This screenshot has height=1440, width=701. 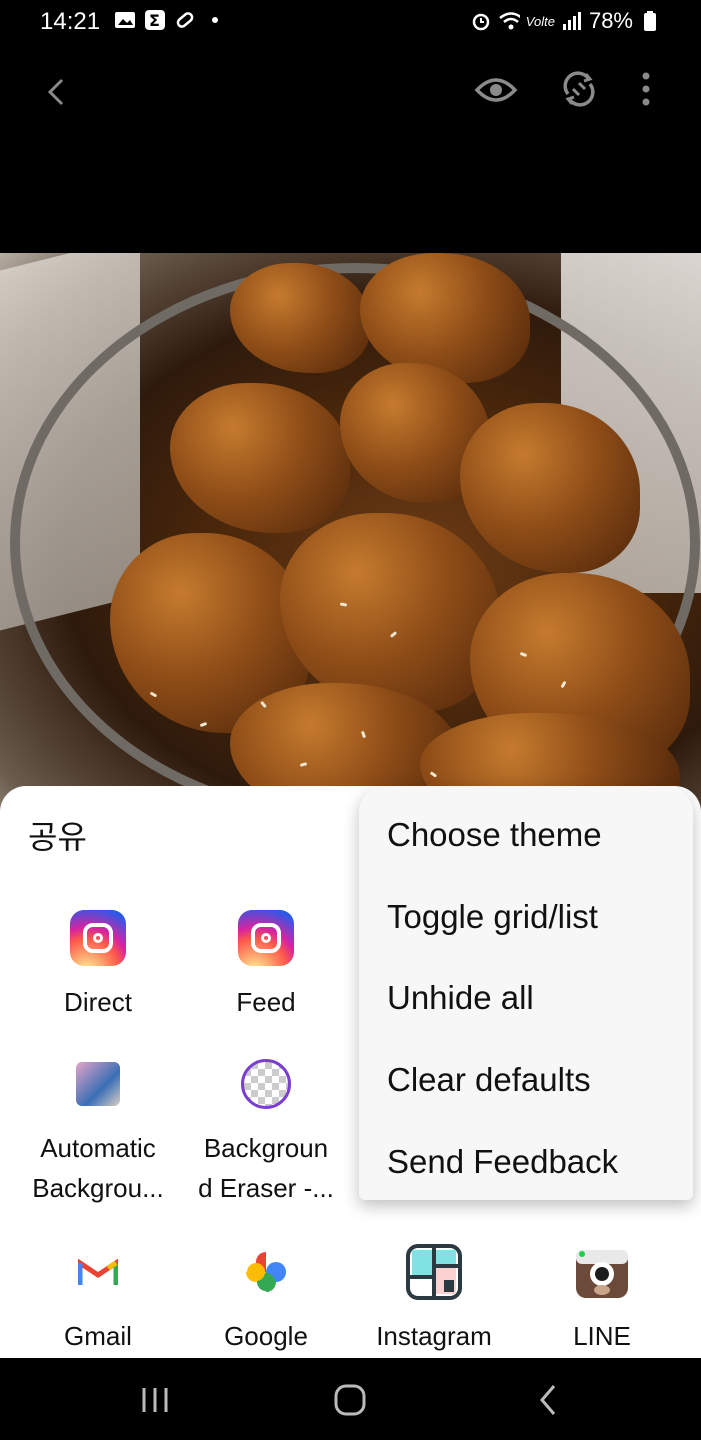 I want to click on viewer-toolbar, so click(x=350, y=89).